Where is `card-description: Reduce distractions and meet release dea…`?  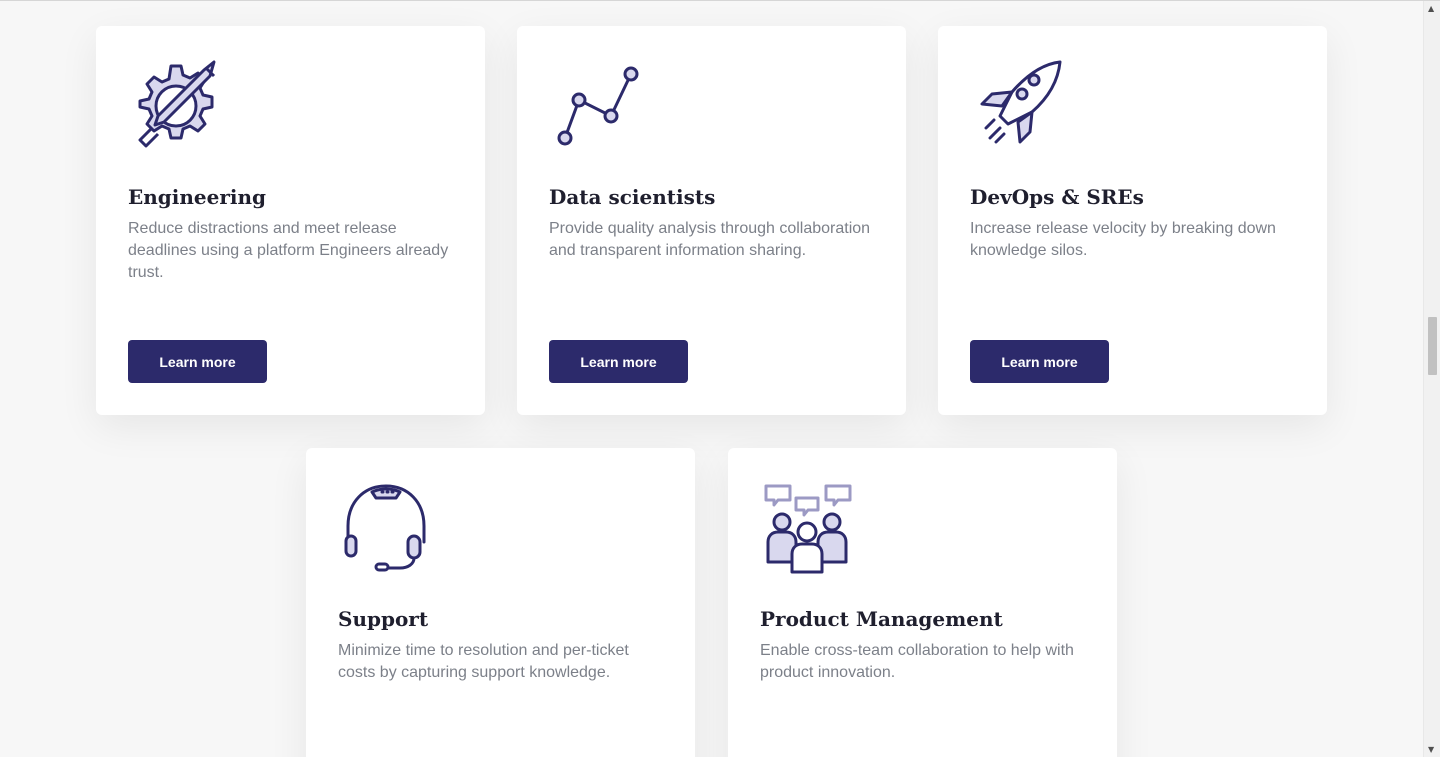 card-description: Reduce distractions and meet release dea… is located at coordinates (288, 250).